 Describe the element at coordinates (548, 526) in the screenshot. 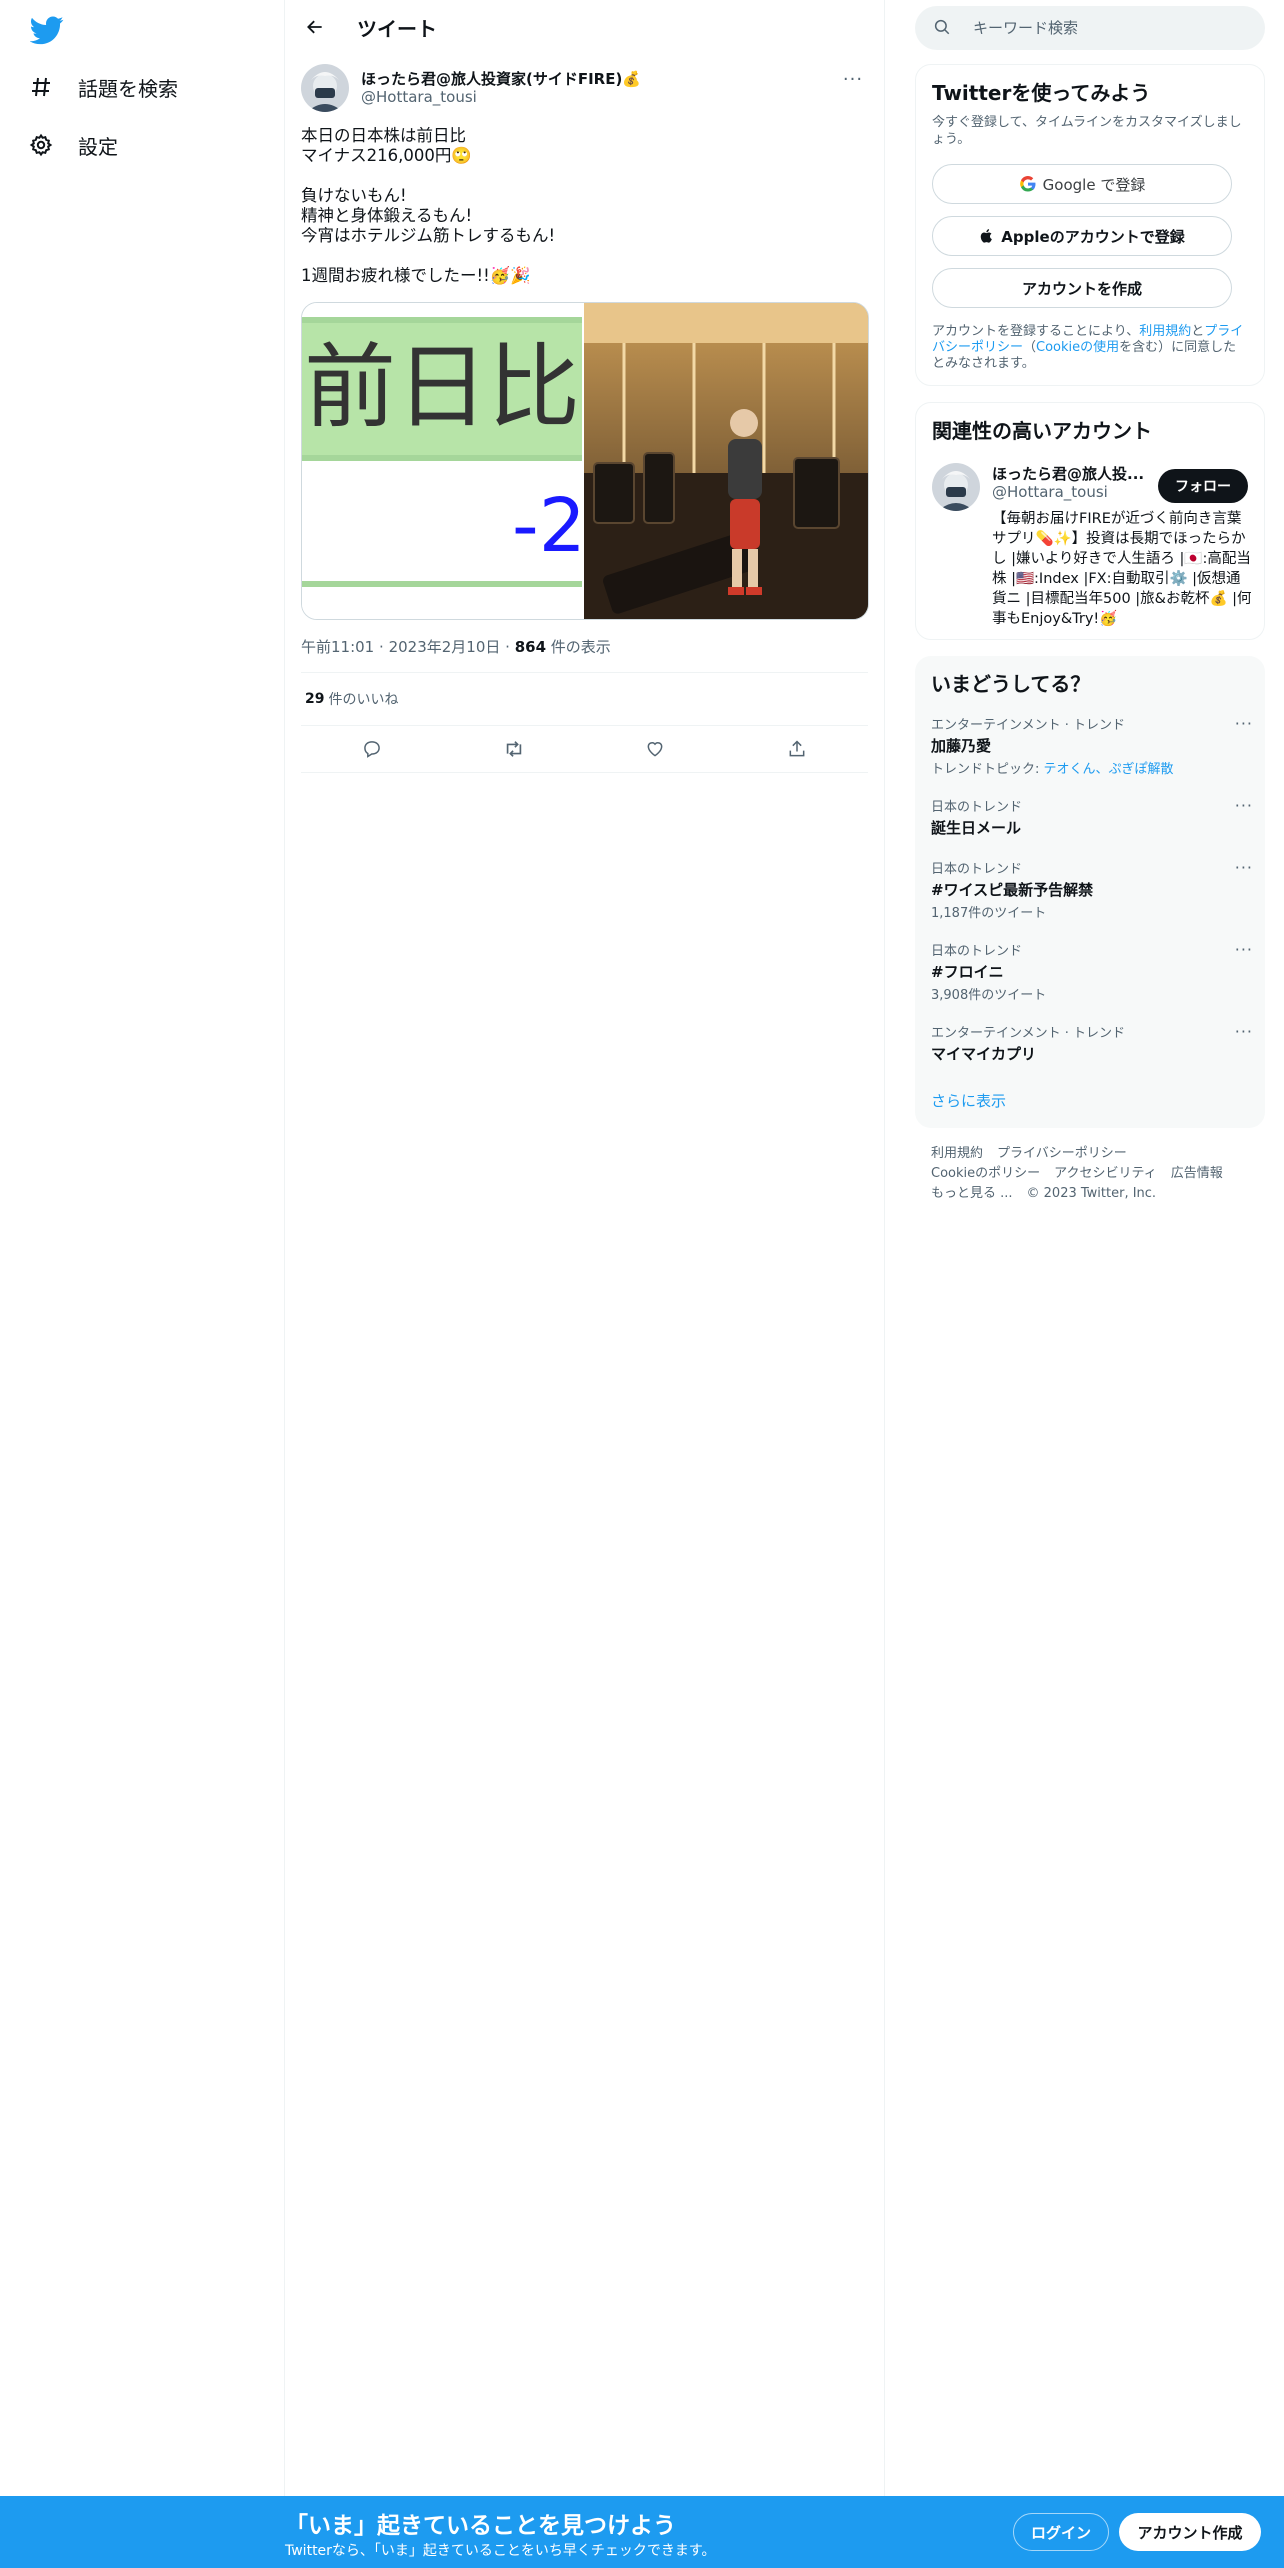

I see `media-text-bottom: -2` at that location.